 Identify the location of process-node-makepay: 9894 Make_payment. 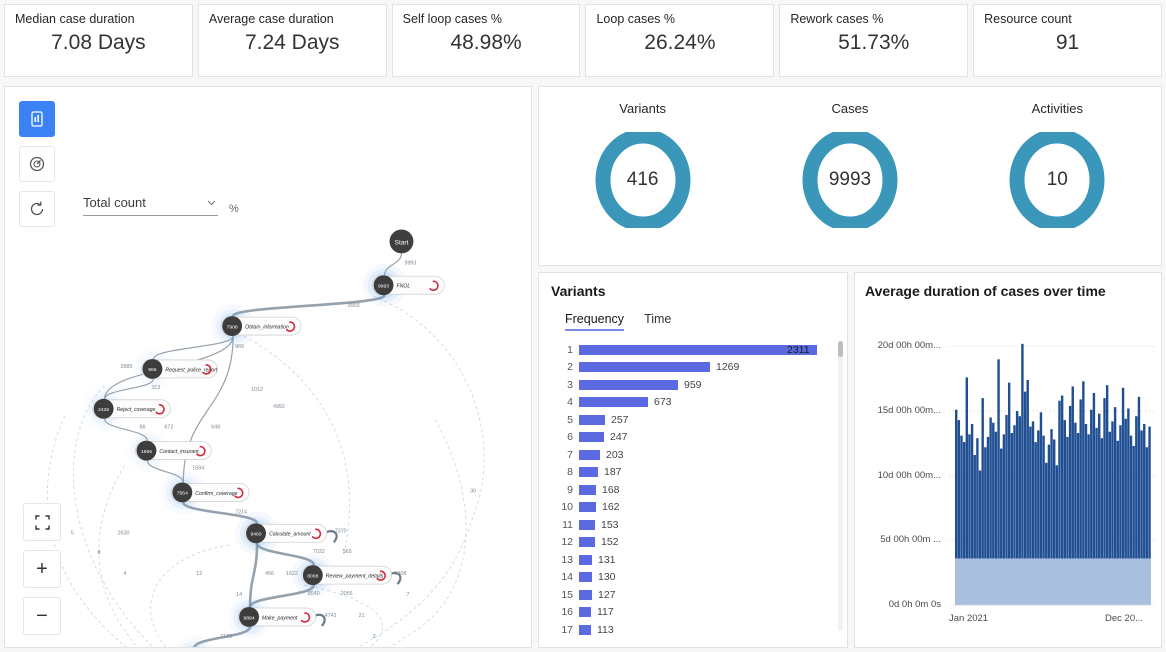
(272, 617).